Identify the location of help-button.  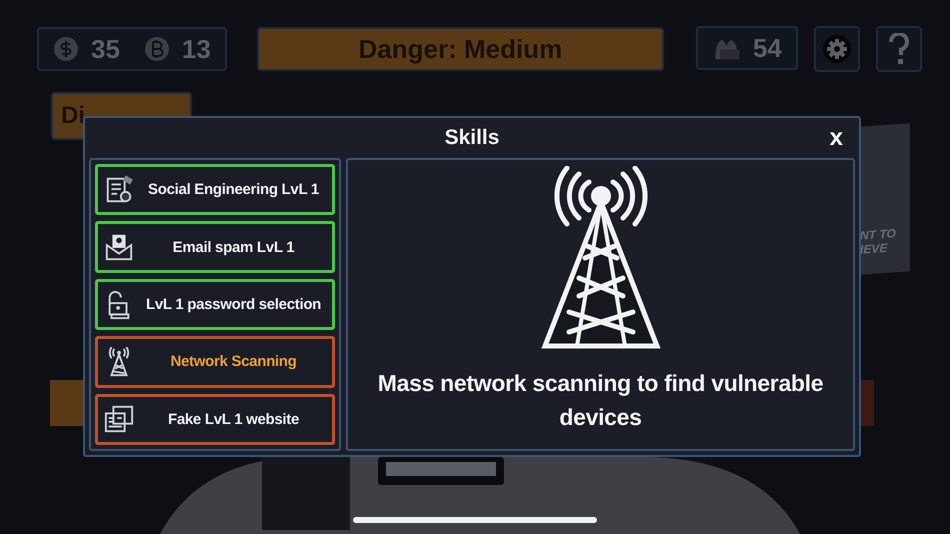
(899, 49).